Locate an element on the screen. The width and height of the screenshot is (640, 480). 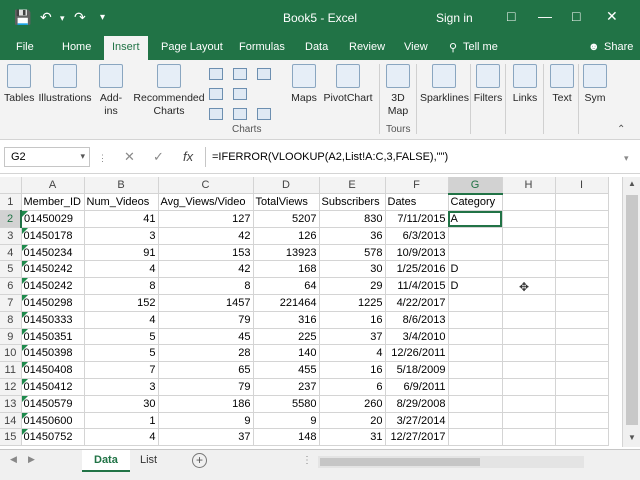
cell: 1/25/2016 is located at coordinates (417, 269).